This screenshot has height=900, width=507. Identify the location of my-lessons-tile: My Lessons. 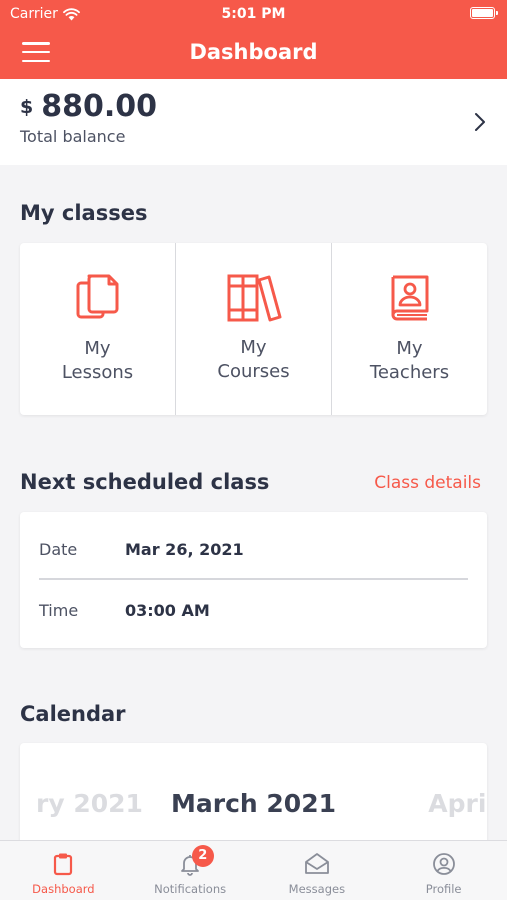
(97, 329).